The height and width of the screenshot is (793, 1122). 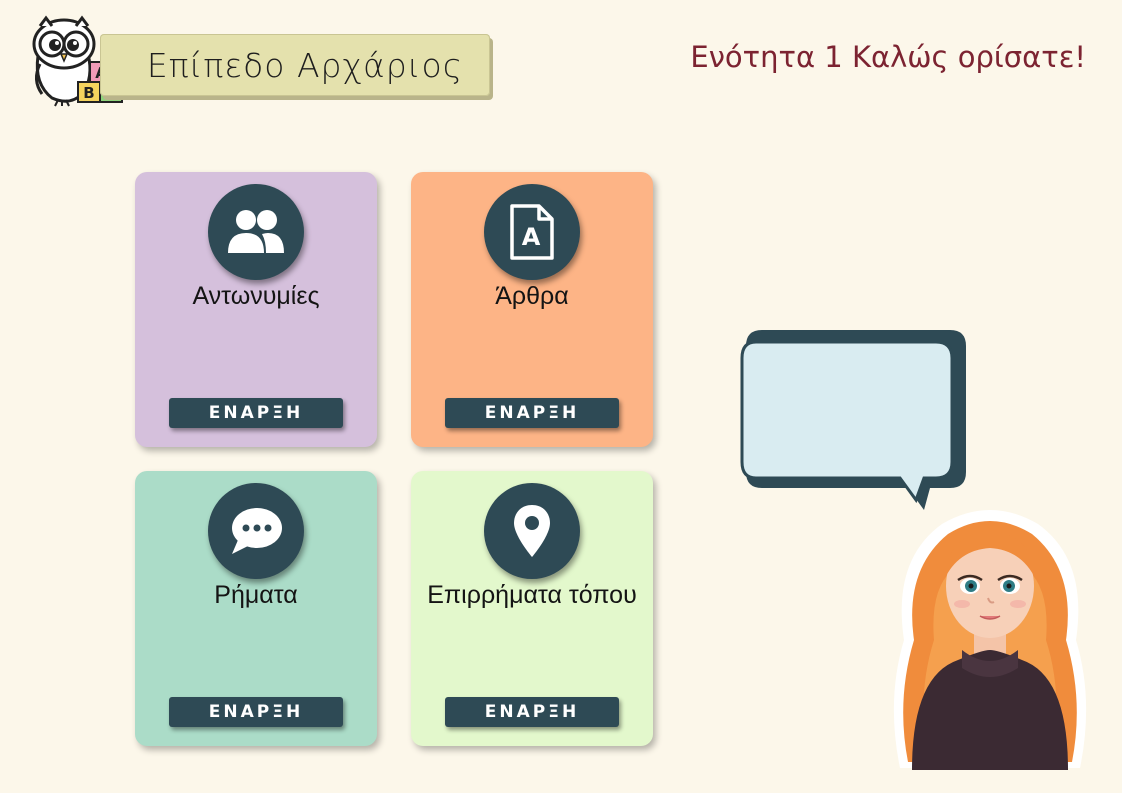 I want to click on location-pin-icon, so click(x=532, y=531).